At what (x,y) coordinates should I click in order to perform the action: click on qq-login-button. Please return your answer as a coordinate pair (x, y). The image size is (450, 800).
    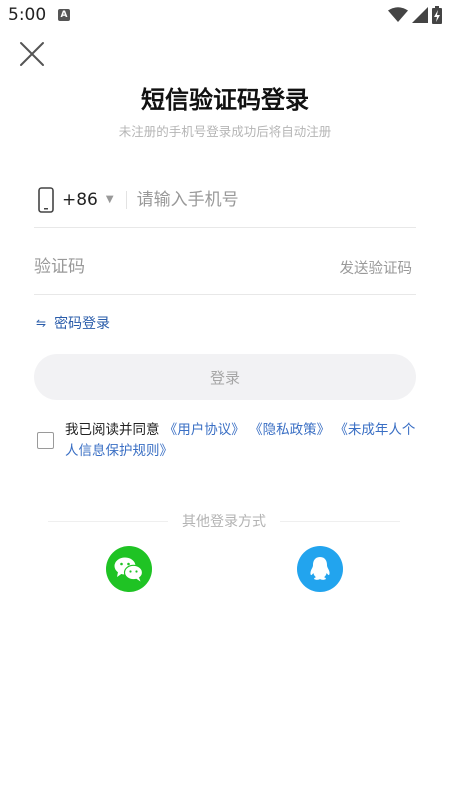
    Looking at the image, I should click on (320, 569).